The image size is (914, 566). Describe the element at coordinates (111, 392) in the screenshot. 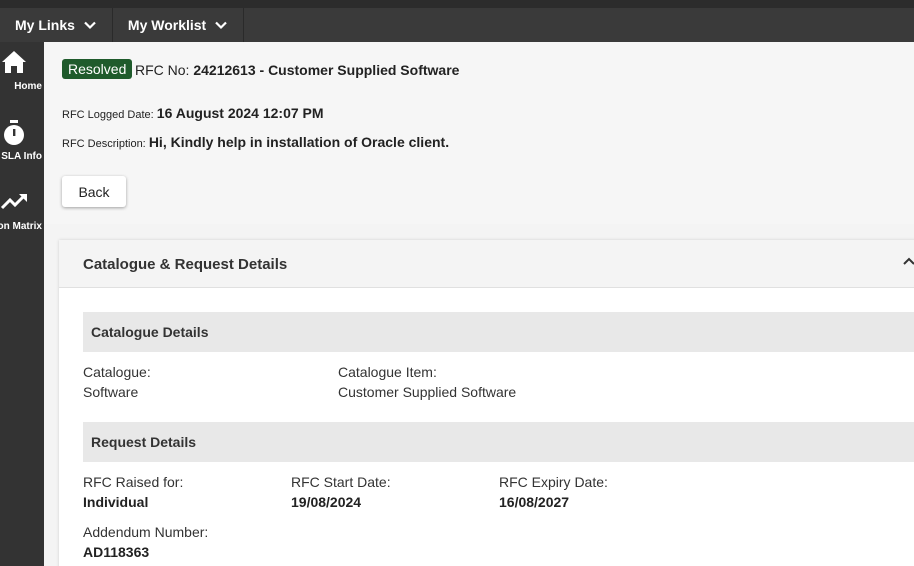

I see `catalogue-value: Software` at that location.